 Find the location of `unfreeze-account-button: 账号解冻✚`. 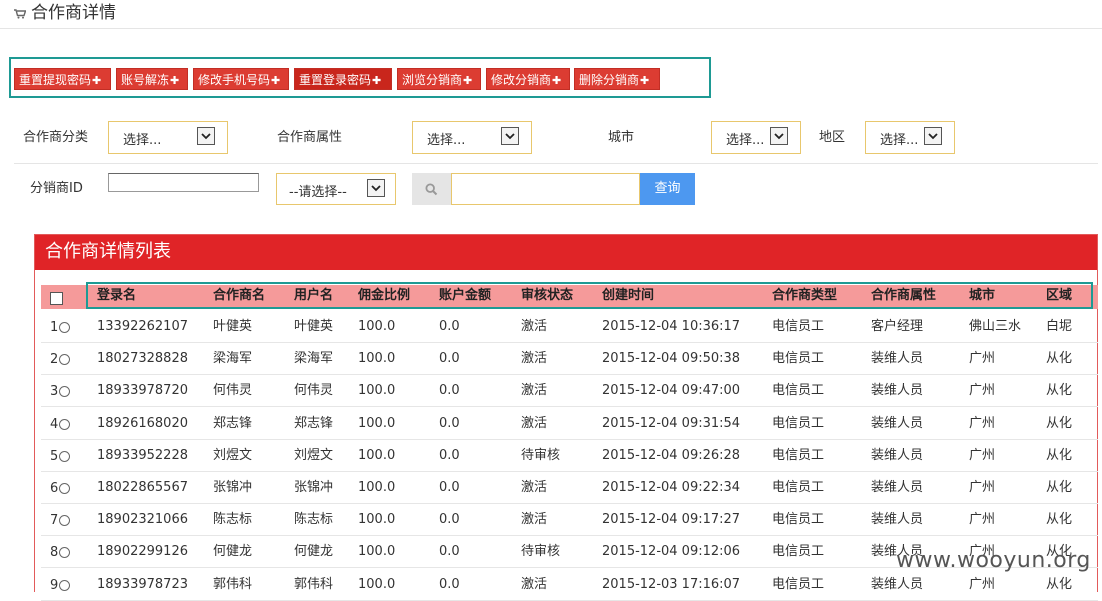

unfreeze-account-button: 账号解冻✚ is located at coordinates (152, 79).